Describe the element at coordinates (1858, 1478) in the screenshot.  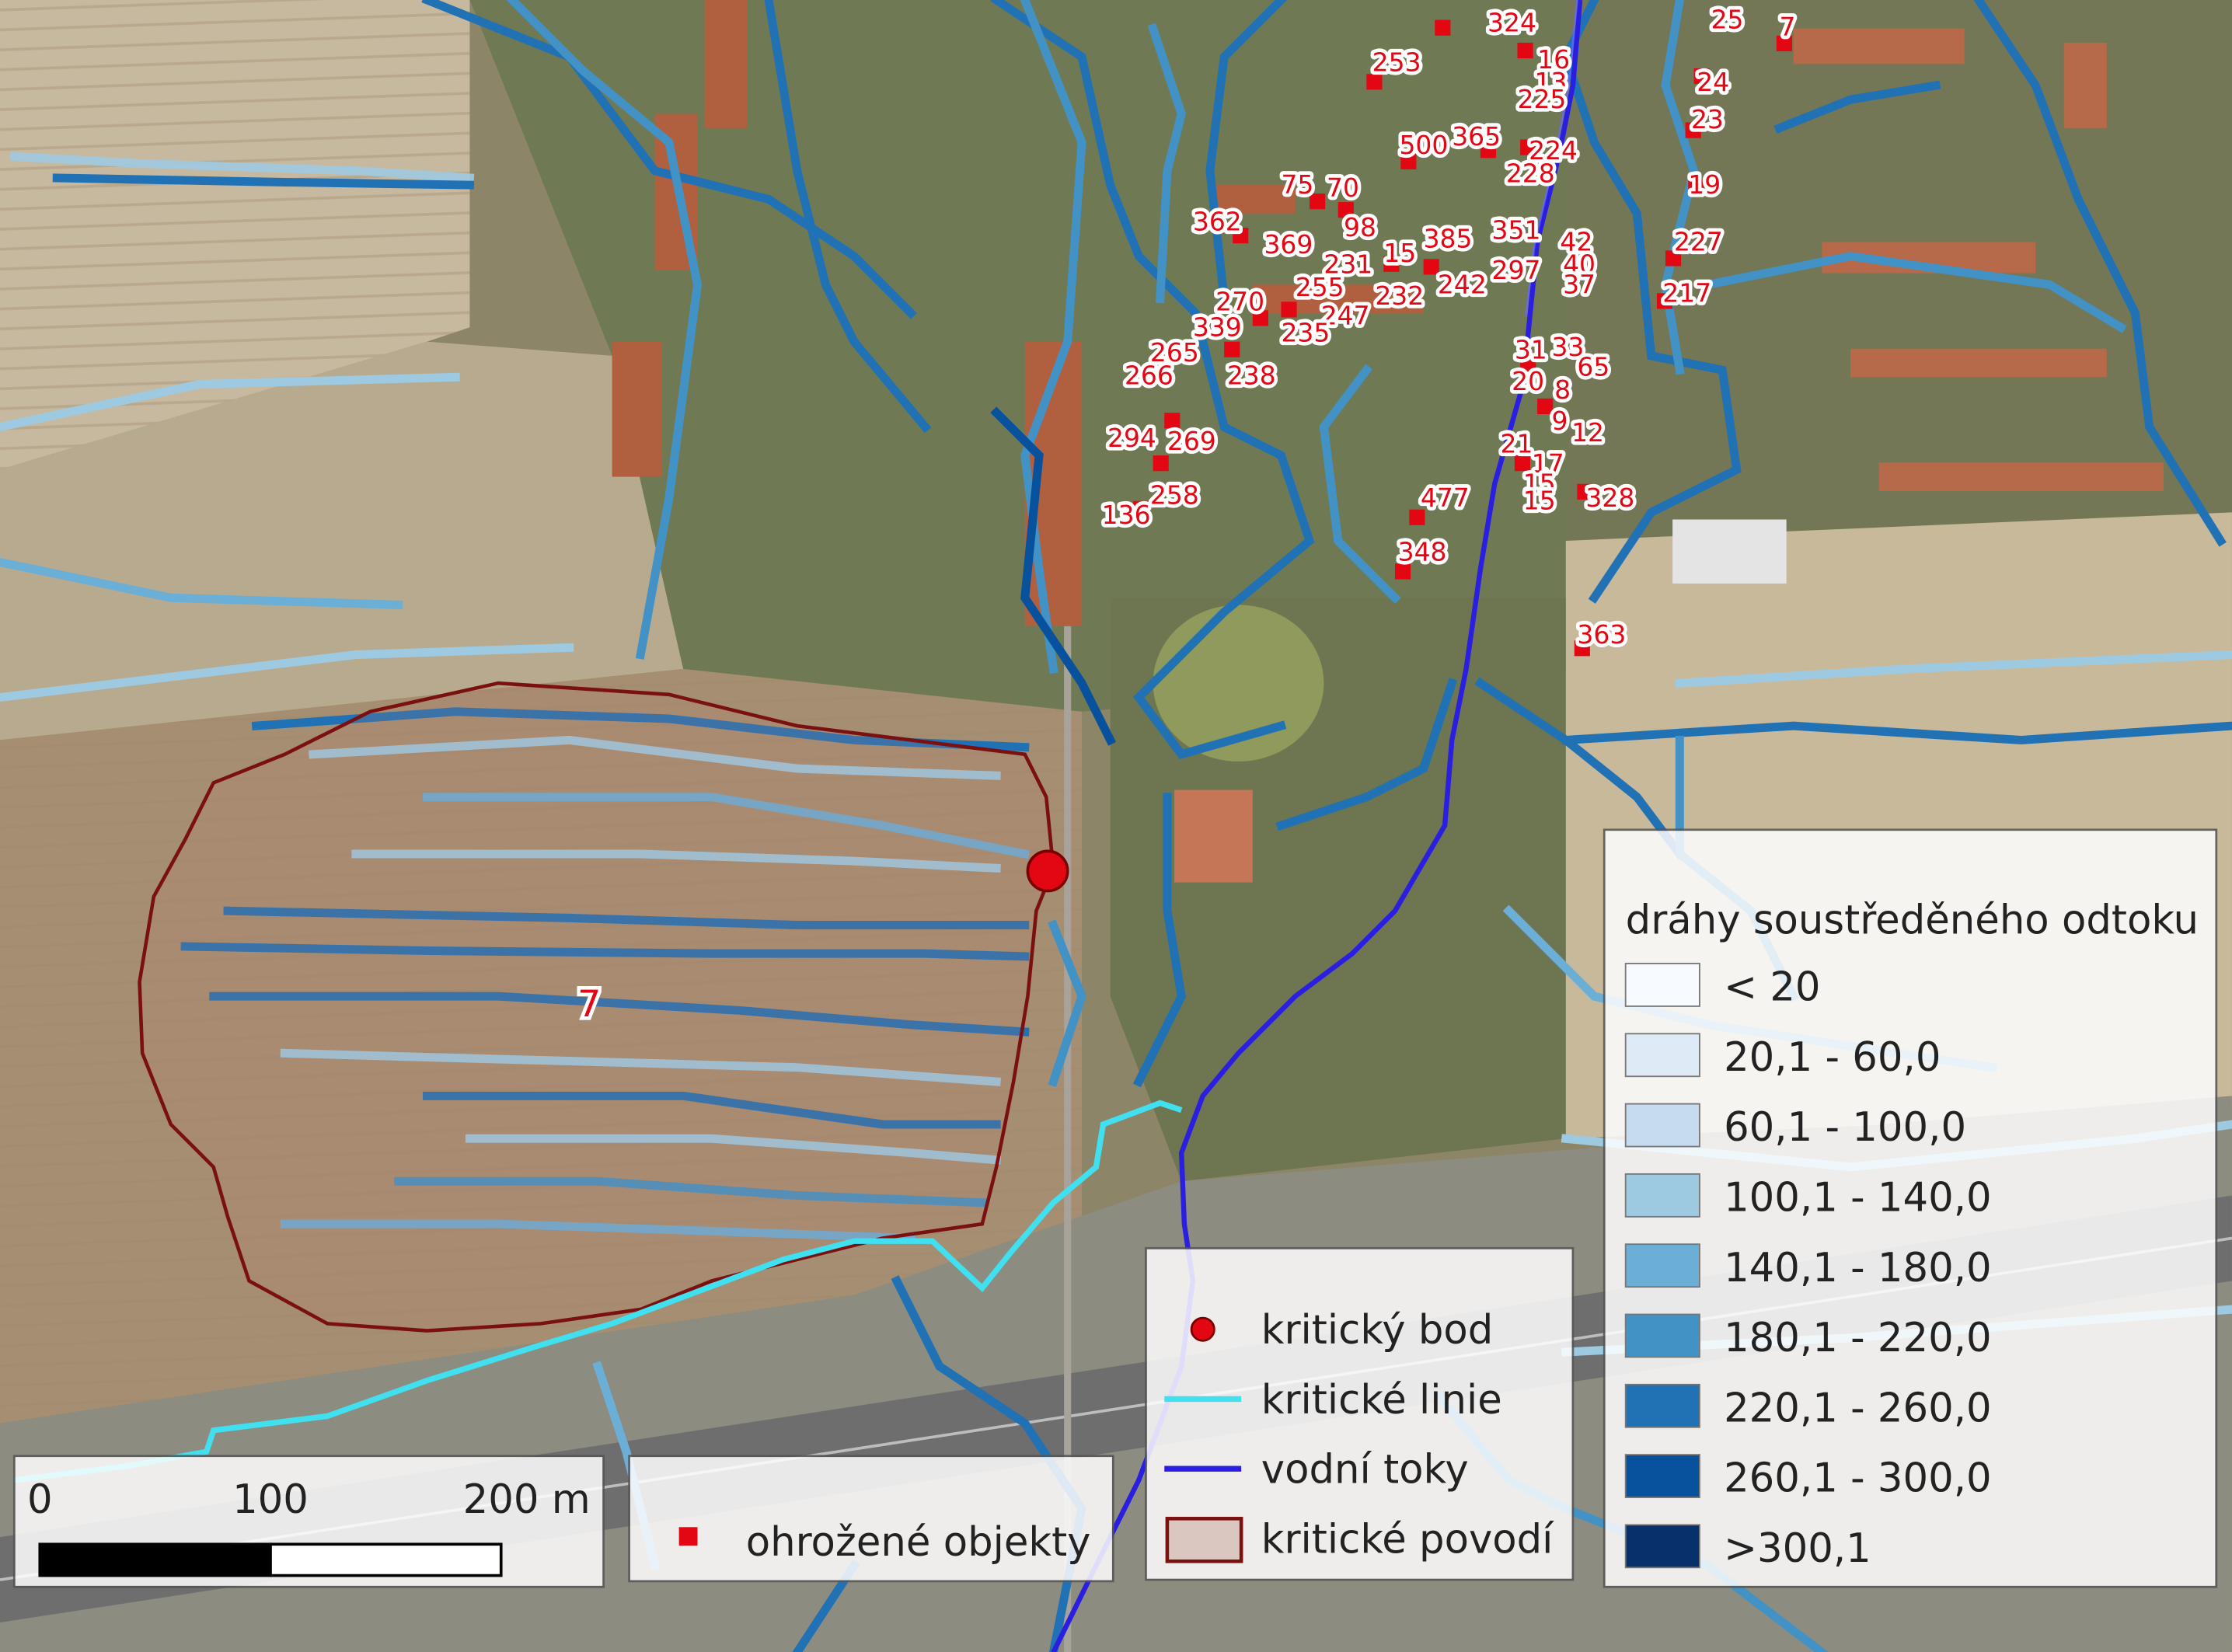
I see `flow-class-label: 260,1 - 300,0` at that location.